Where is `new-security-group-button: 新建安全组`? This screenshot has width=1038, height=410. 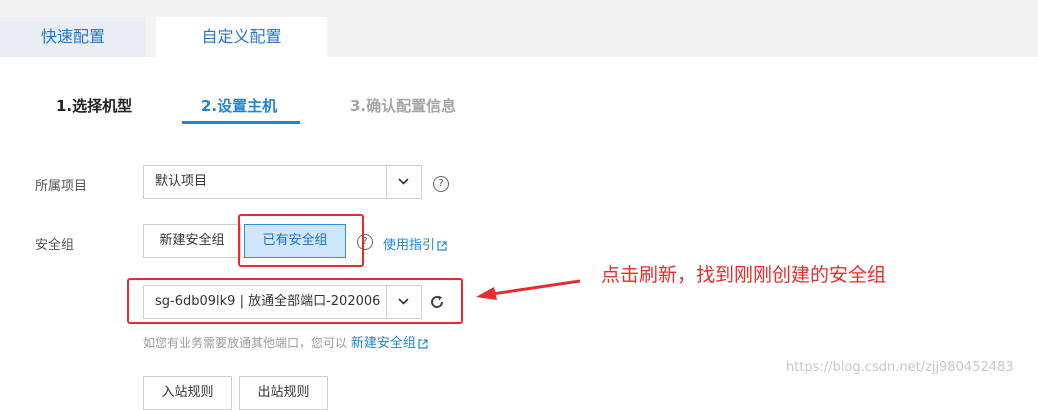 new-security-group-button: 新建安全组 is located at coordinates (192, 241).